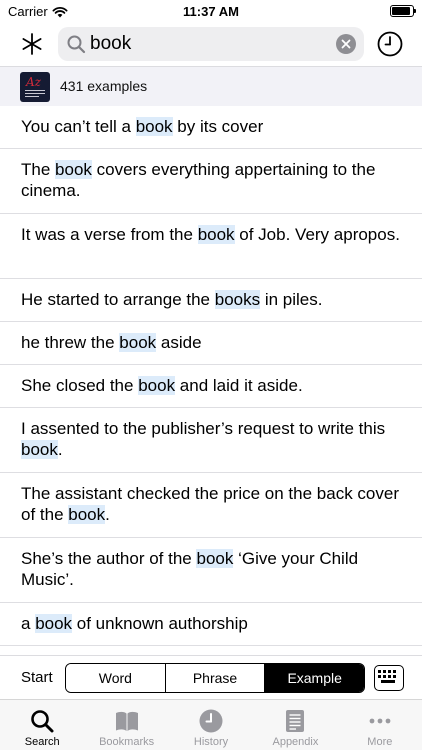 The width and height of the screenshot is (422, 750). I want to click on status-bar: Carrier 11:37 AM, so click(211, 11).